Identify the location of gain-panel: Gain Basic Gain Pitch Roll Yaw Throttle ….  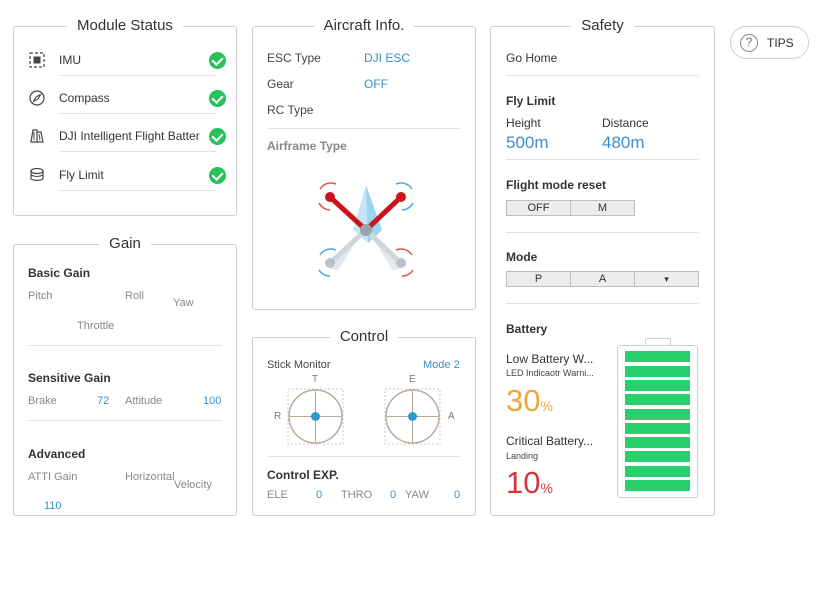
(125, 375).